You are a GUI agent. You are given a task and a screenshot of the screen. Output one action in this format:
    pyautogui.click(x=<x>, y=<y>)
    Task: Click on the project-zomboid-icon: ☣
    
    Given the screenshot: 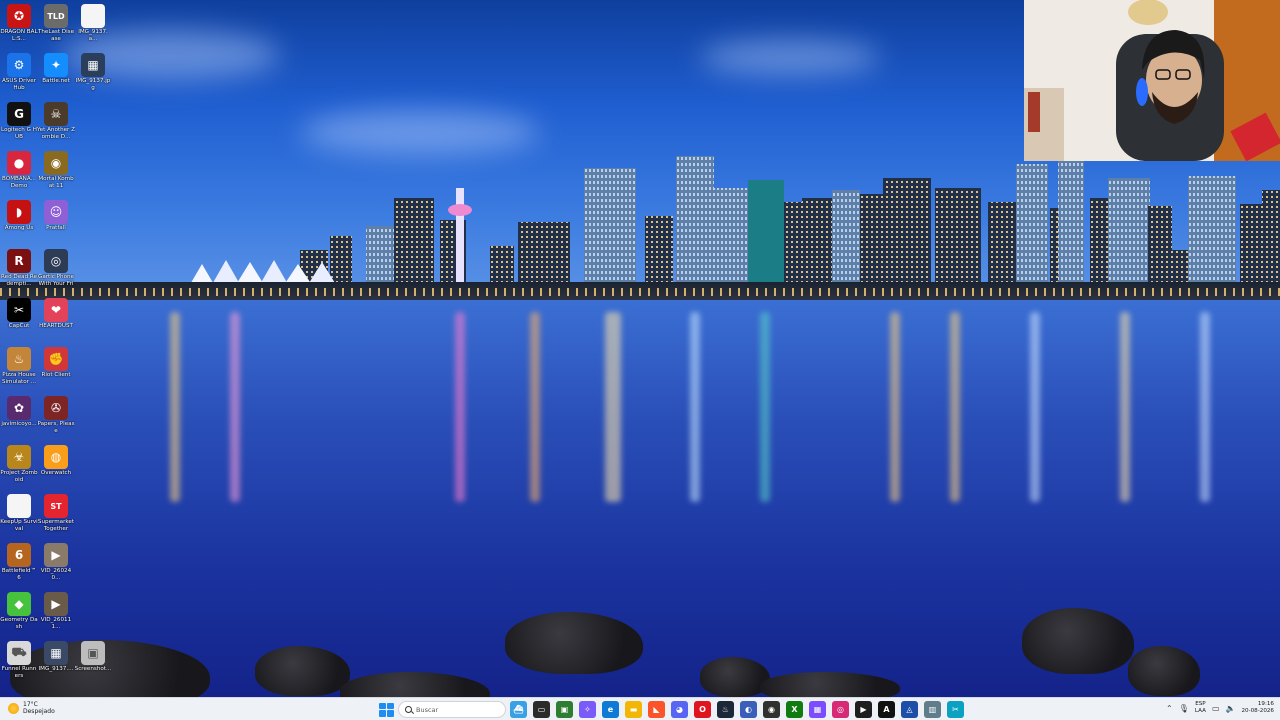 What is the action you would take?
    pyautogui.click(x=19, y=457)
    